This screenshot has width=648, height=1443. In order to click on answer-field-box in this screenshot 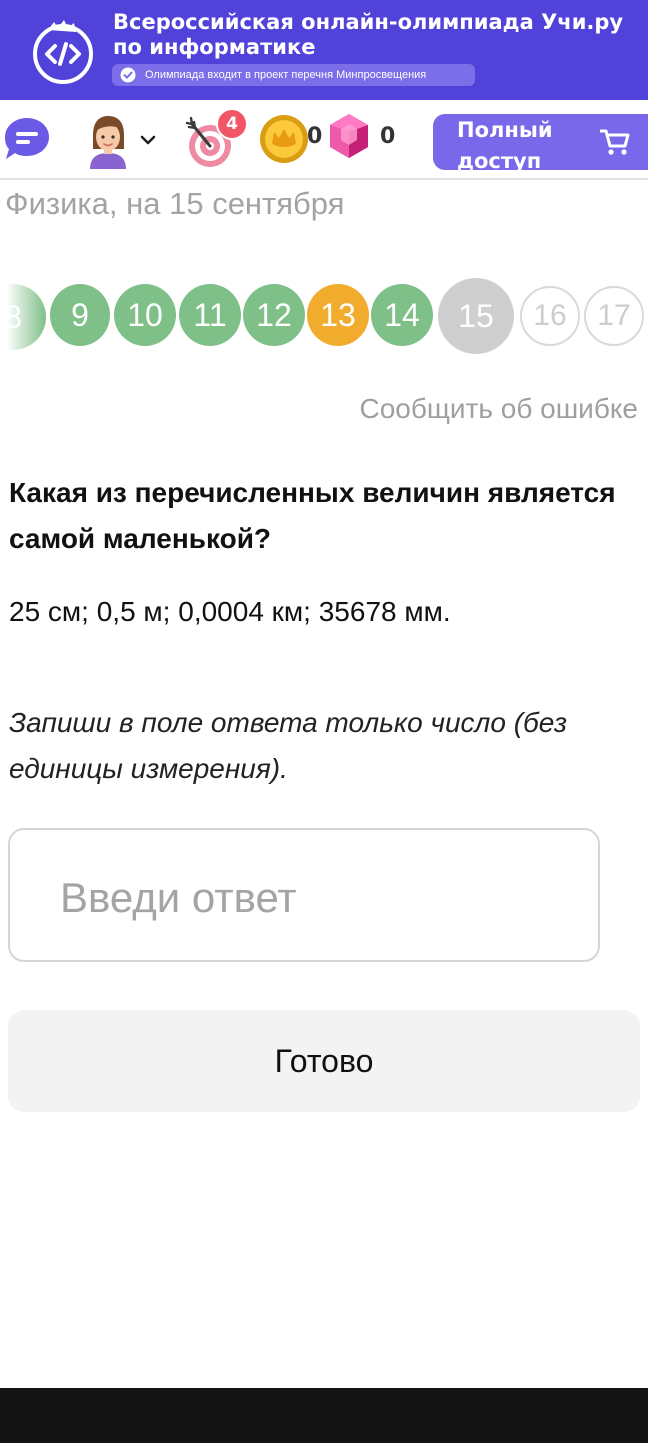, I will do `click(304, 895)`.